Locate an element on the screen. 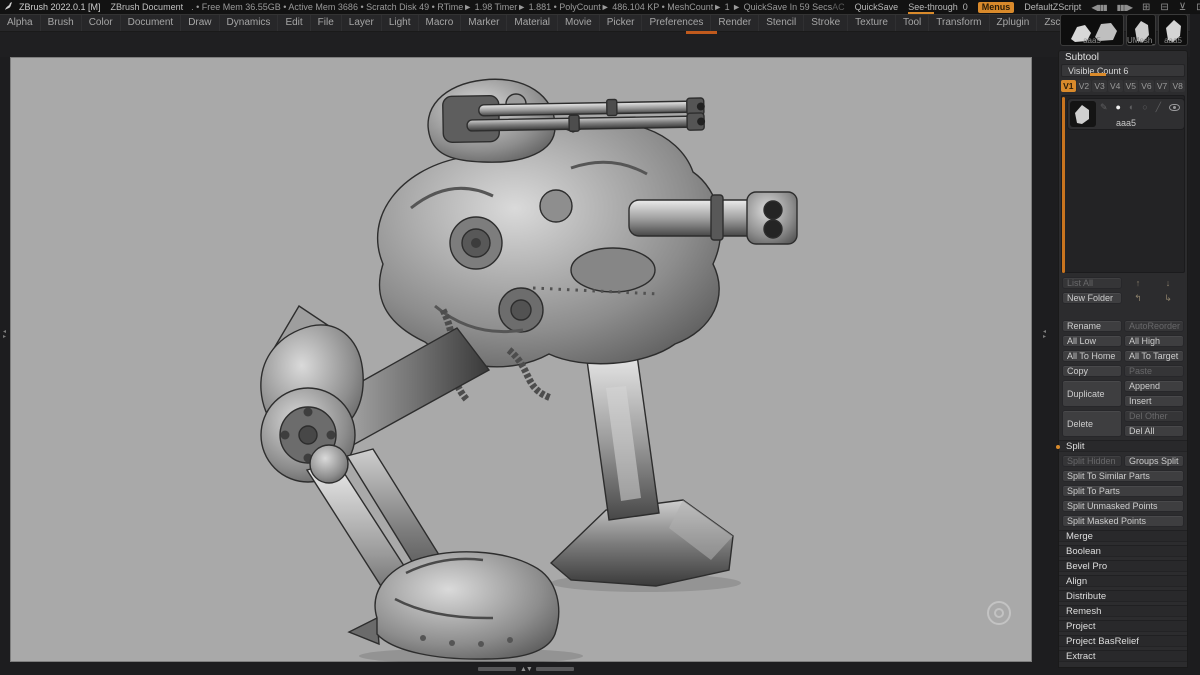  polypaint-on-icon: ● is located at coordinates (1117, 107).